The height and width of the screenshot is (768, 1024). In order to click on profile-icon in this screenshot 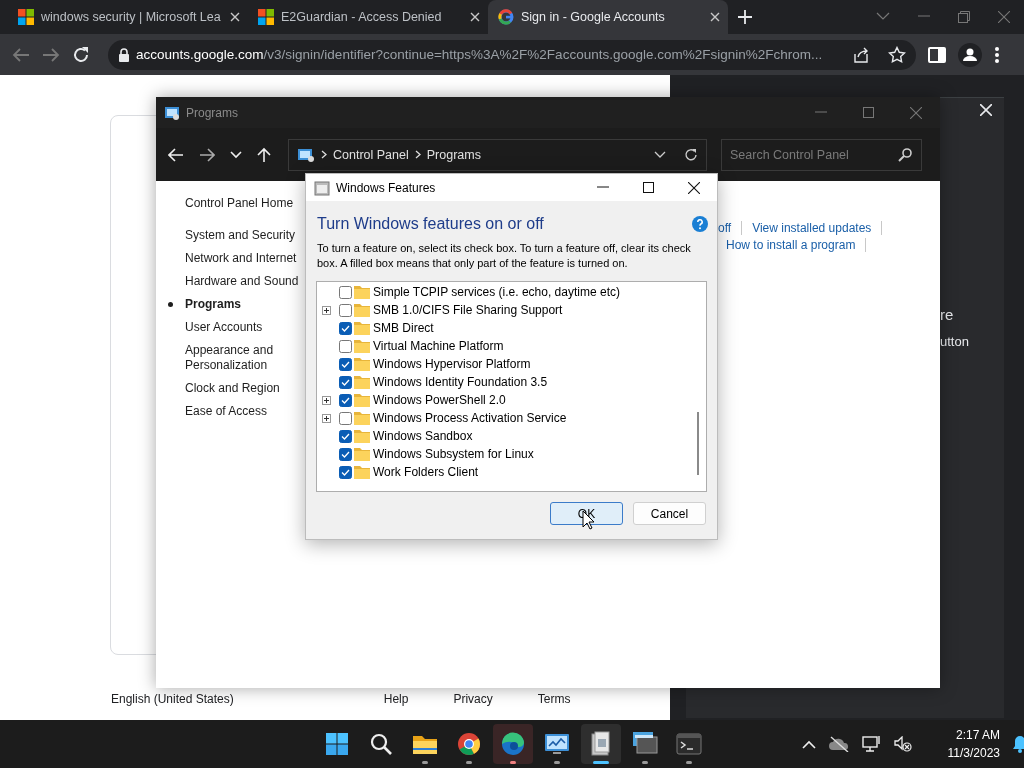, I will do `click(970, 54)`.